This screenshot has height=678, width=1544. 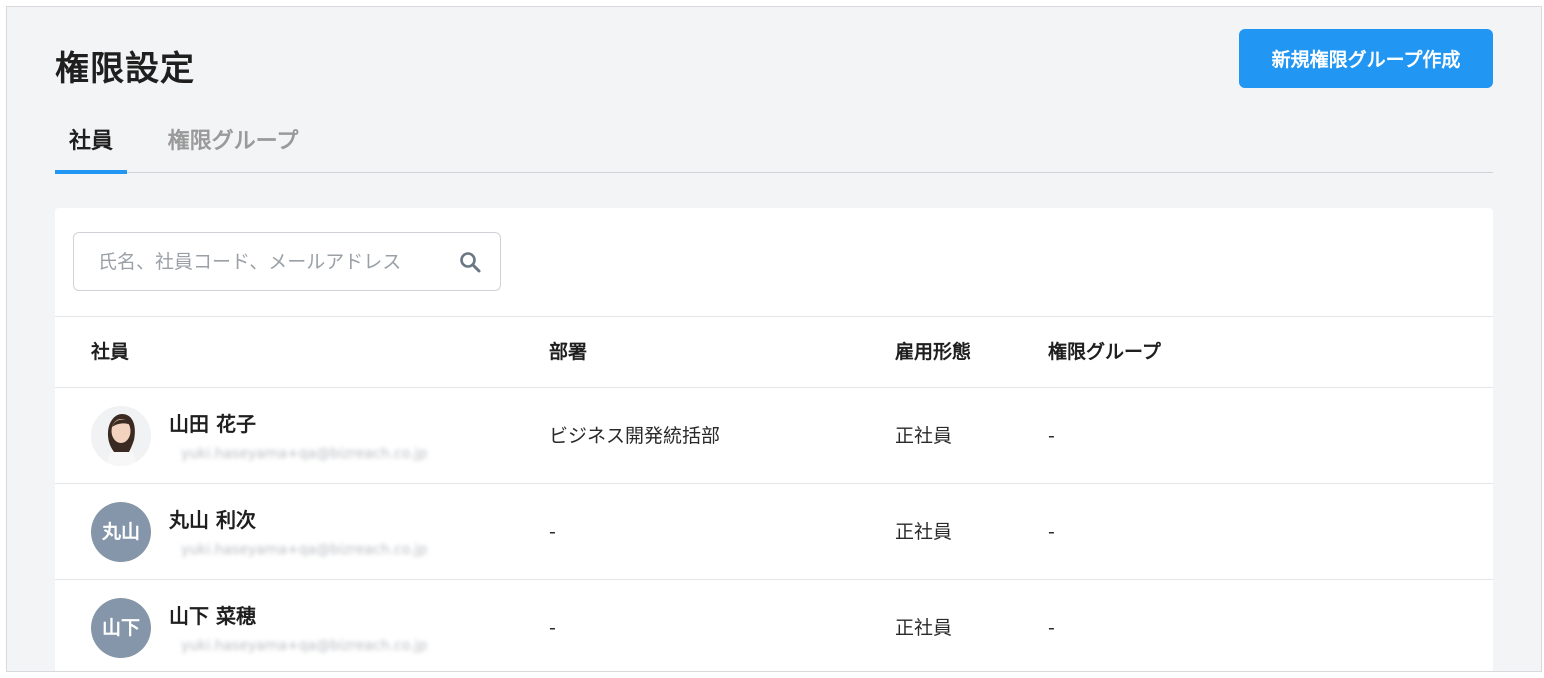 What do you see at coordinates (91, 147) in the screenshot?
I see `tab-employees: 社員` at bounding box center [91, 147].